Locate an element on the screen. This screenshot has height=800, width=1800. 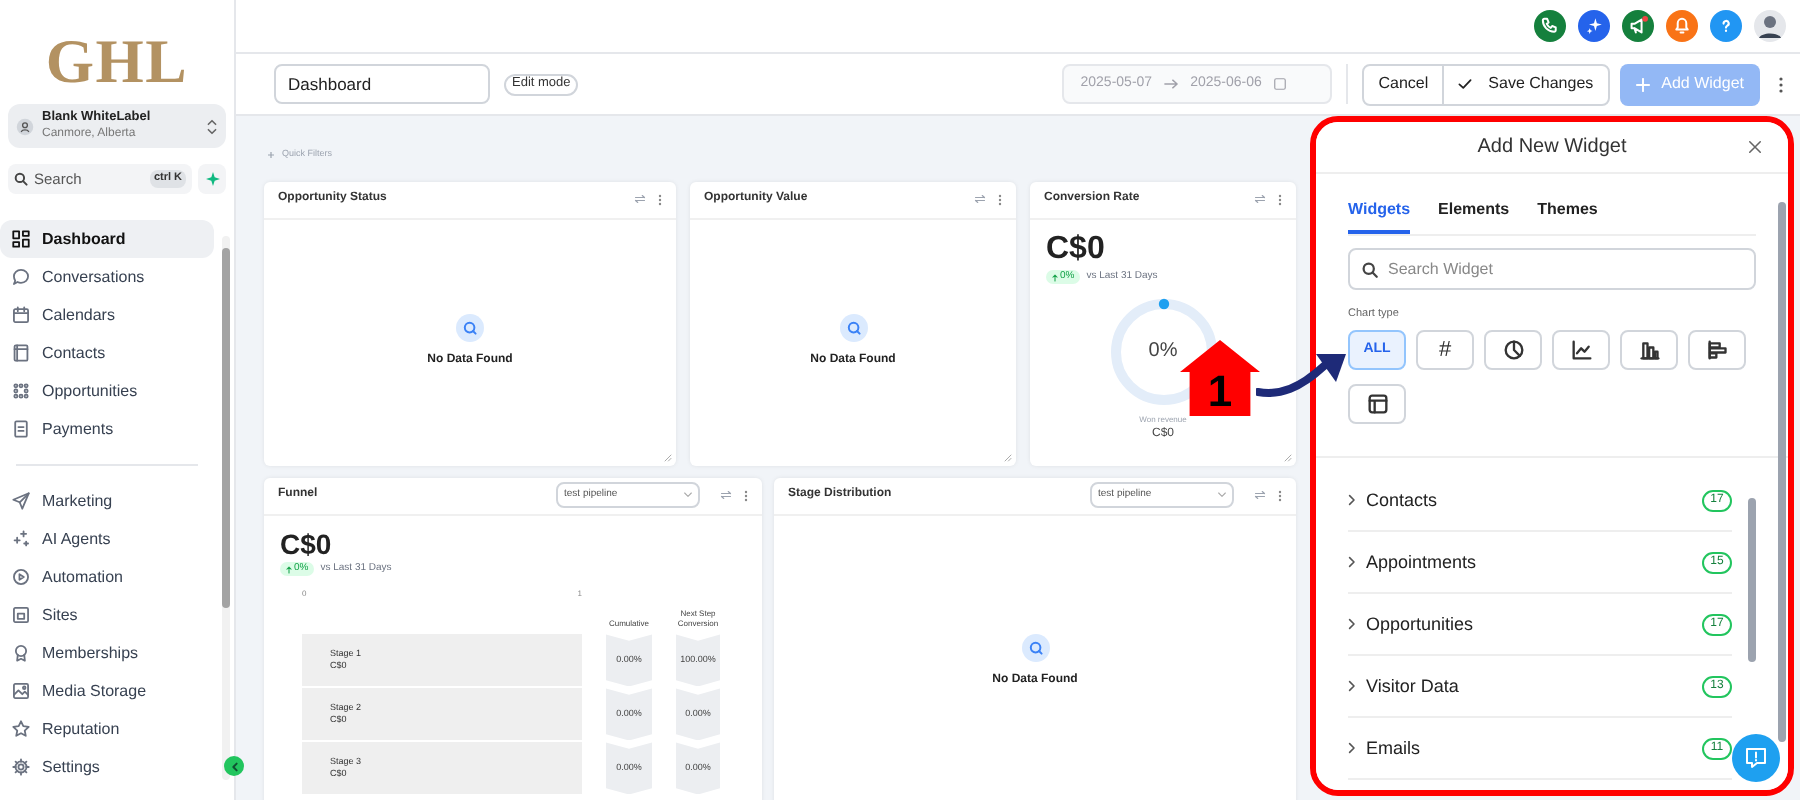
grid-icon is located at coordinates (21, 239).